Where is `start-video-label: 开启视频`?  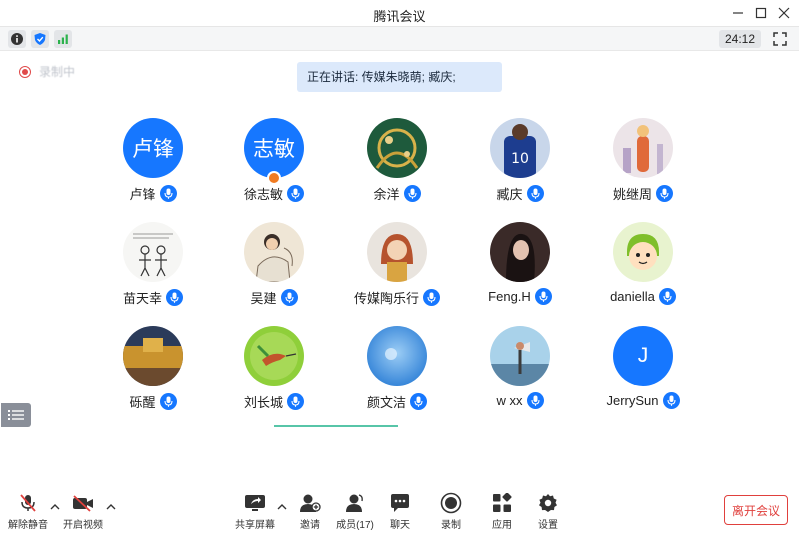
start-video-label: 开启视频 is located at coordinates (83, 525).